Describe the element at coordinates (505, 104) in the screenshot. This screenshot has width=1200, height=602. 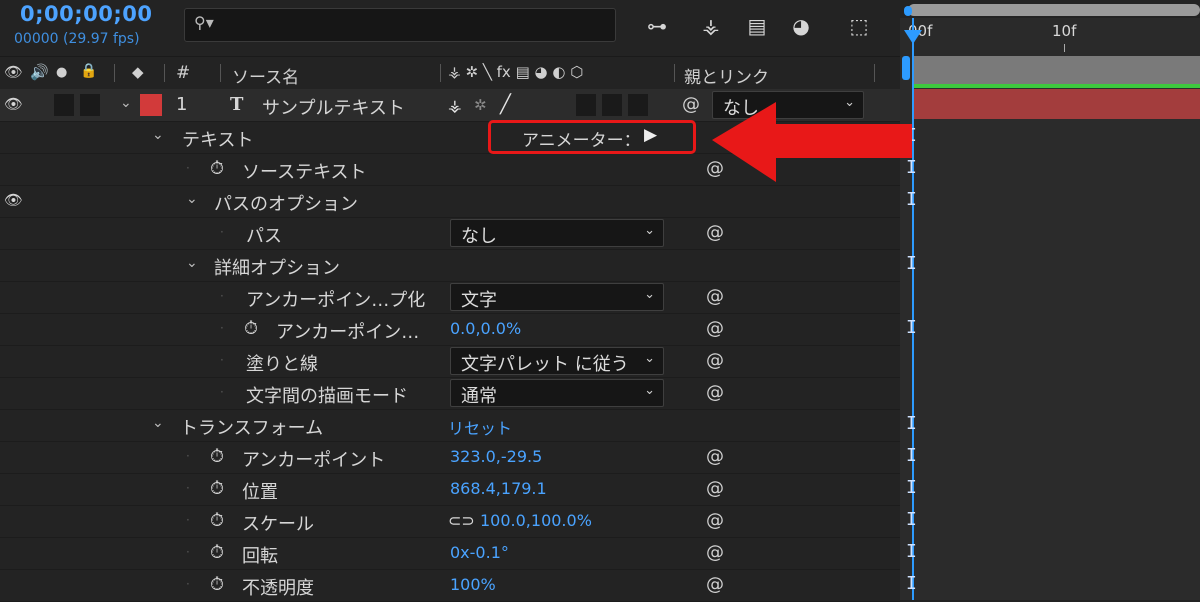
I see `quality-switch-icon: ╱` at that location.